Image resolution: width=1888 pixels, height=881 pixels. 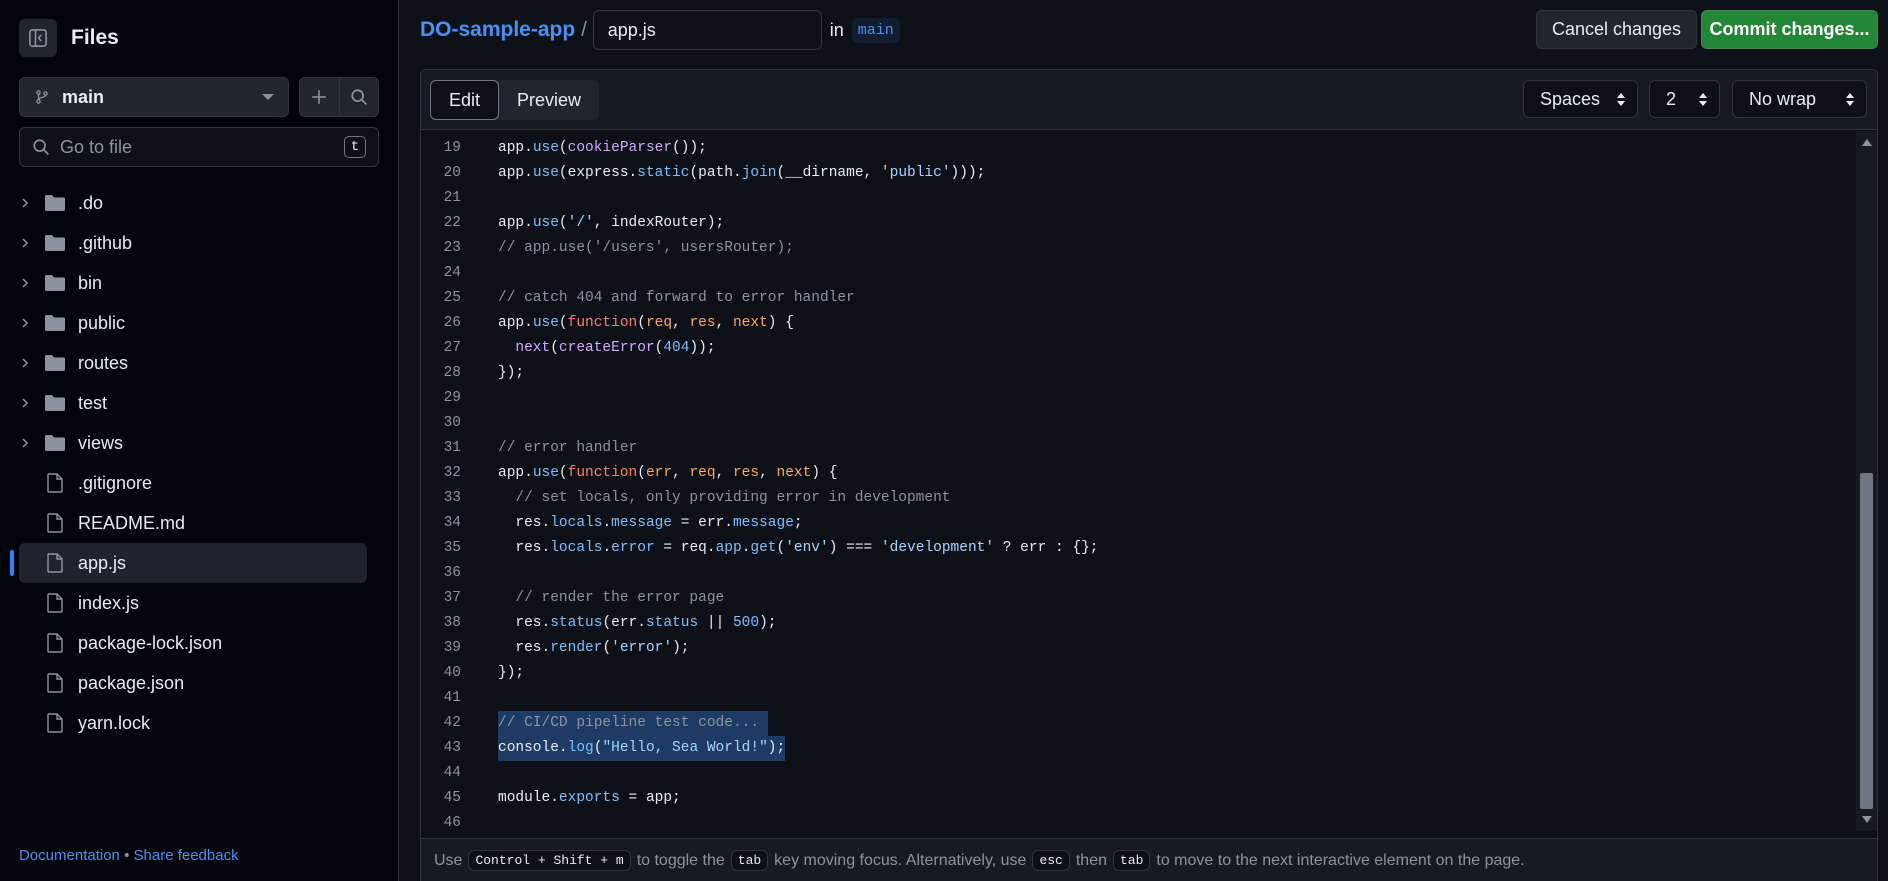 What do you see at coordinates (200, 203) in the screenshot?
I see `tree-folder-do: .do` at bounding box center [200, 203].